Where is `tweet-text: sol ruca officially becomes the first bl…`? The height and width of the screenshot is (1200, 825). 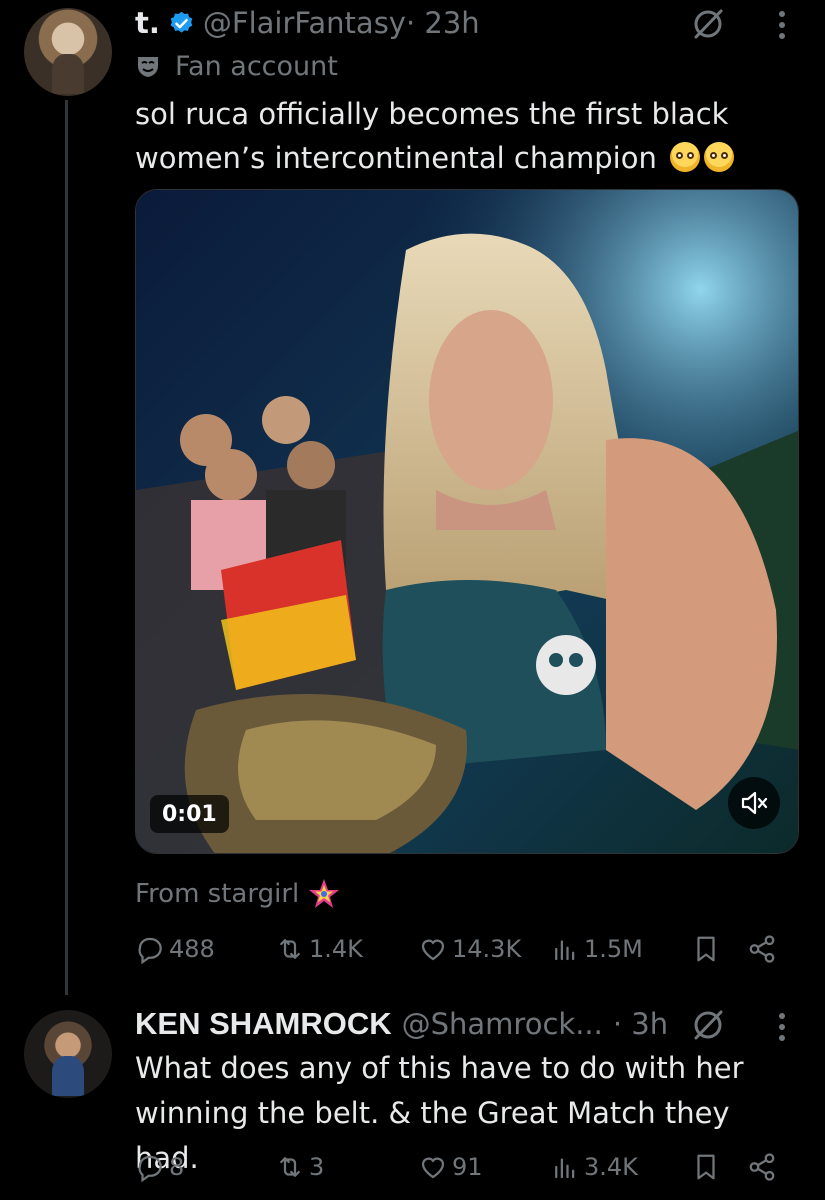 tweet-text: sol ruca officially becomes the first bl… is located at coordinates (455, 136).